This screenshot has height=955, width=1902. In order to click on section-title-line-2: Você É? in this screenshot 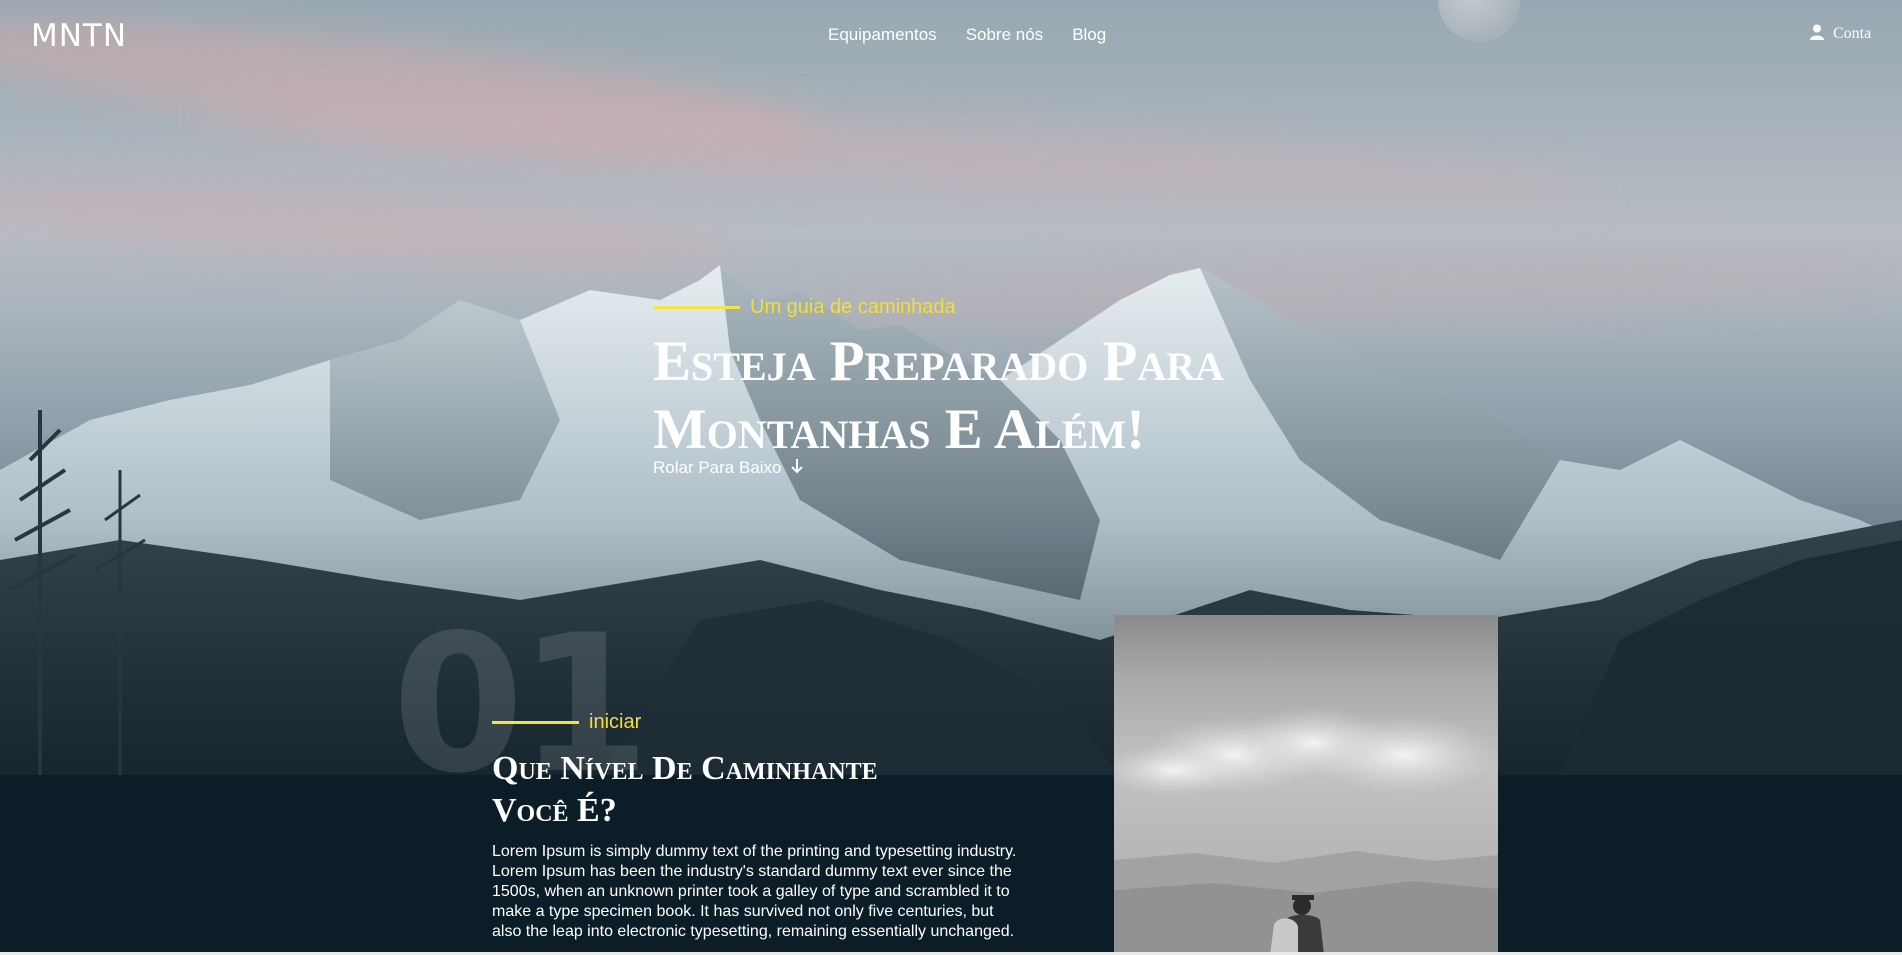, I will do `click(554, 810)`.